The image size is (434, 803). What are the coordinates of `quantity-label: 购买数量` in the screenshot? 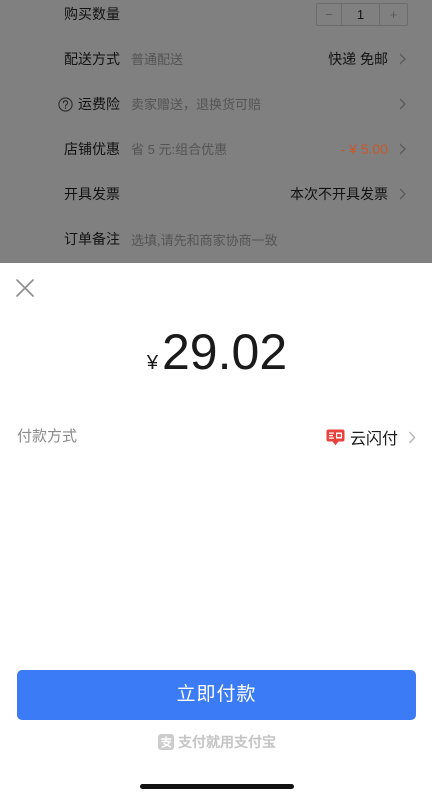 It's located at (92, 14).